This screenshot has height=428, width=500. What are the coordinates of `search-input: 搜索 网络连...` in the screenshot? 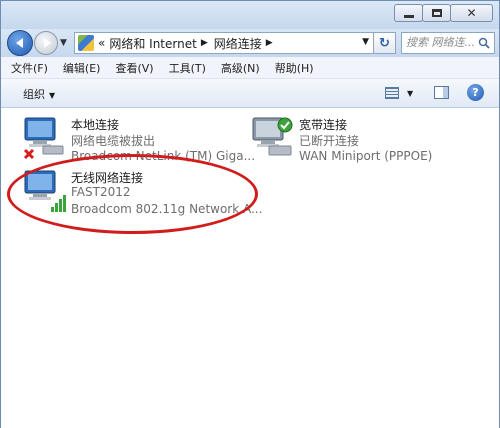 It's located at (448, 43).